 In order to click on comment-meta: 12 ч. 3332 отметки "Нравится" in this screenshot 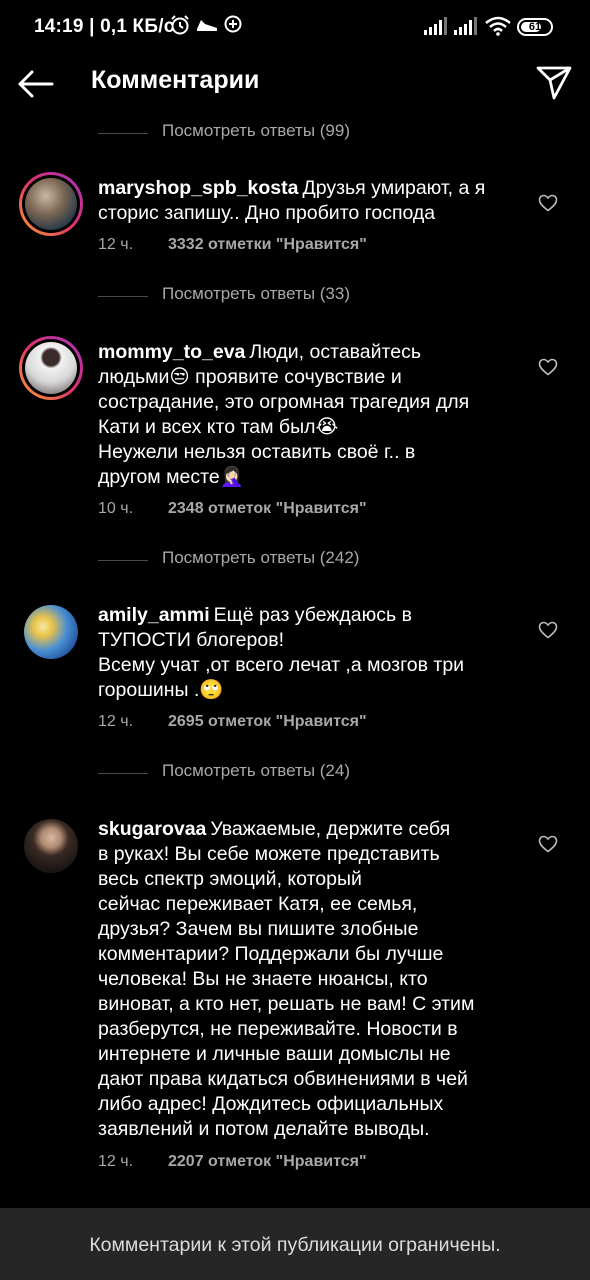, I will do `click(232, 245)`.